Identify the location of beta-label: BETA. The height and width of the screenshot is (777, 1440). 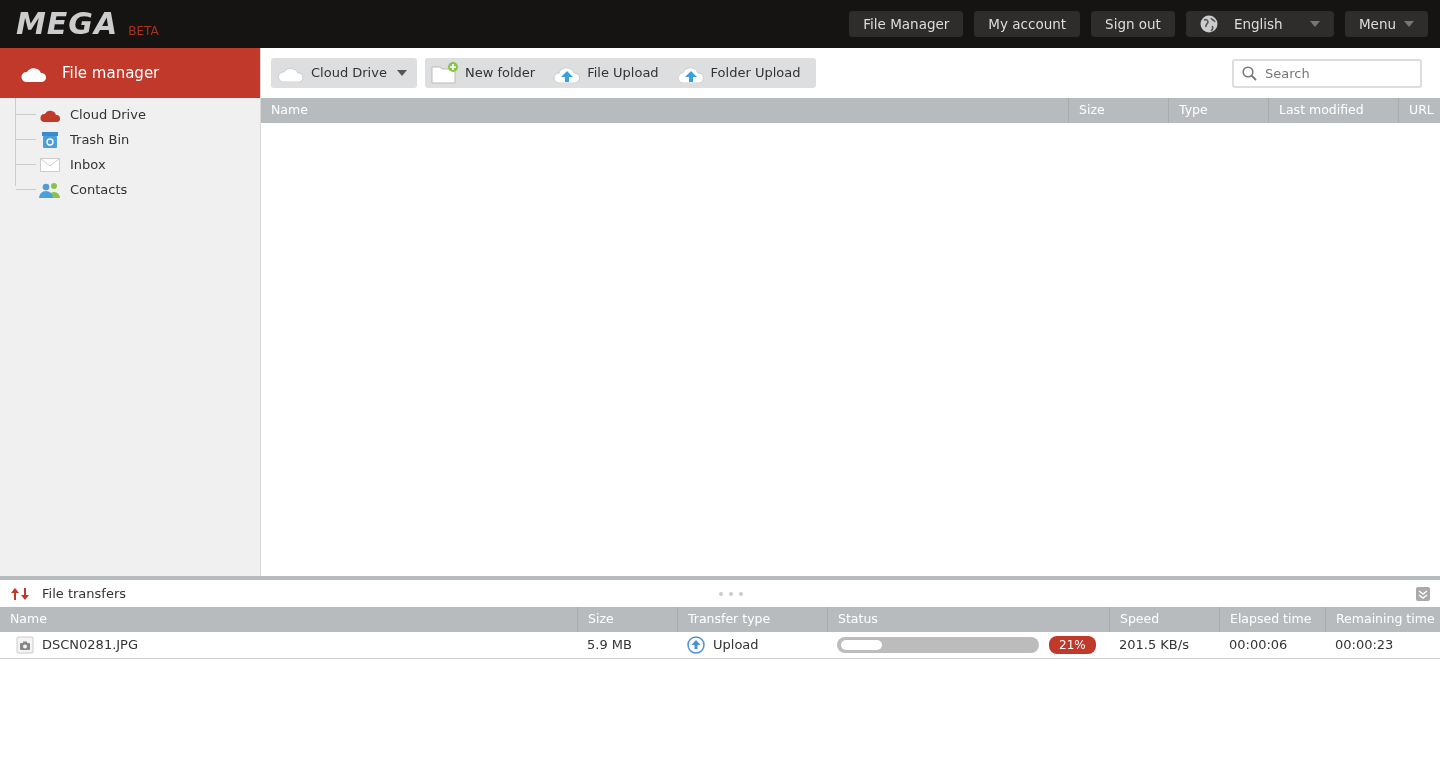
(143, 31).